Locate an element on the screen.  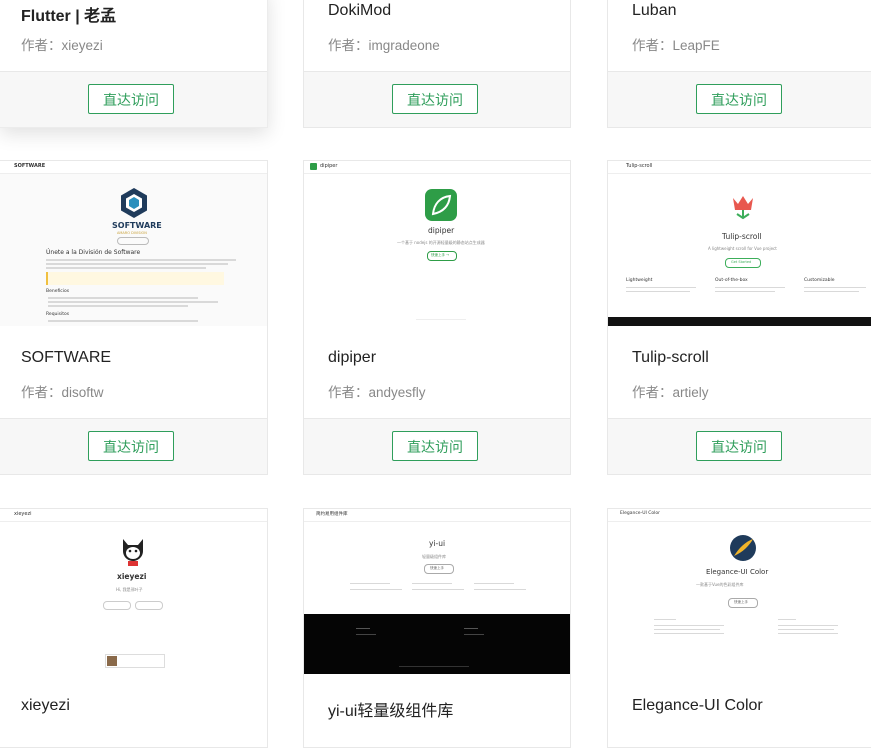
thumbnail-section-requirements: Requisitos is located at coordinates (58, 314).